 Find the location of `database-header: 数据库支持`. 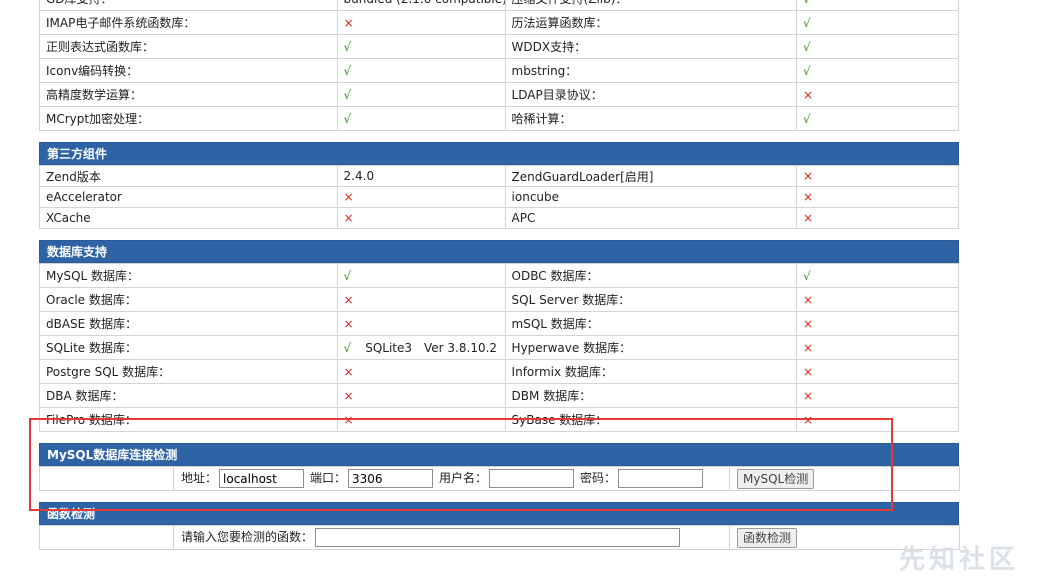

database-header: 数据库支持 is located at coordinates (499, 251).